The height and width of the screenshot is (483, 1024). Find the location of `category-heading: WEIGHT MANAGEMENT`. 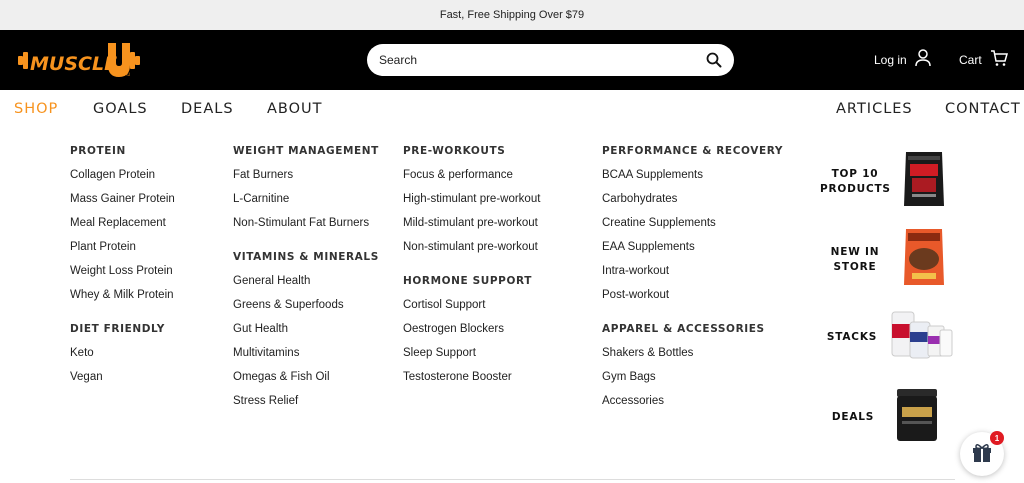

category-heading: WEIGHT MANAGEMENT is located at coordinates (306, 151).